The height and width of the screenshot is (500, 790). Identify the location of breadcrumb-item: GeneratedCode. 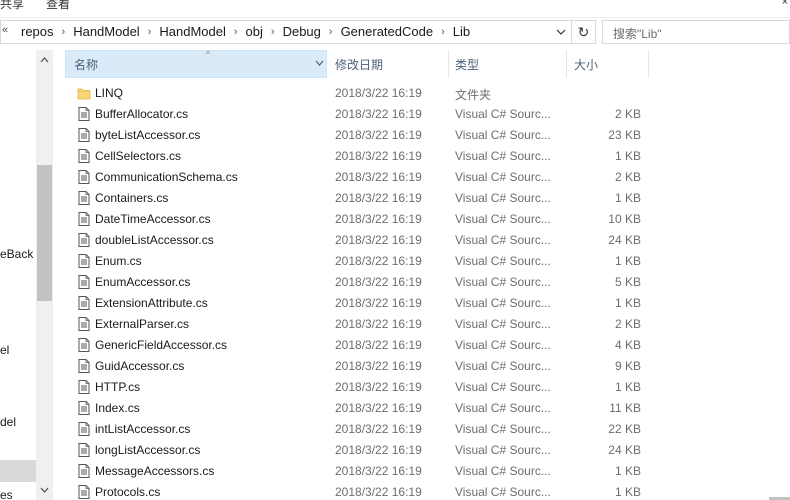
(387, 31).